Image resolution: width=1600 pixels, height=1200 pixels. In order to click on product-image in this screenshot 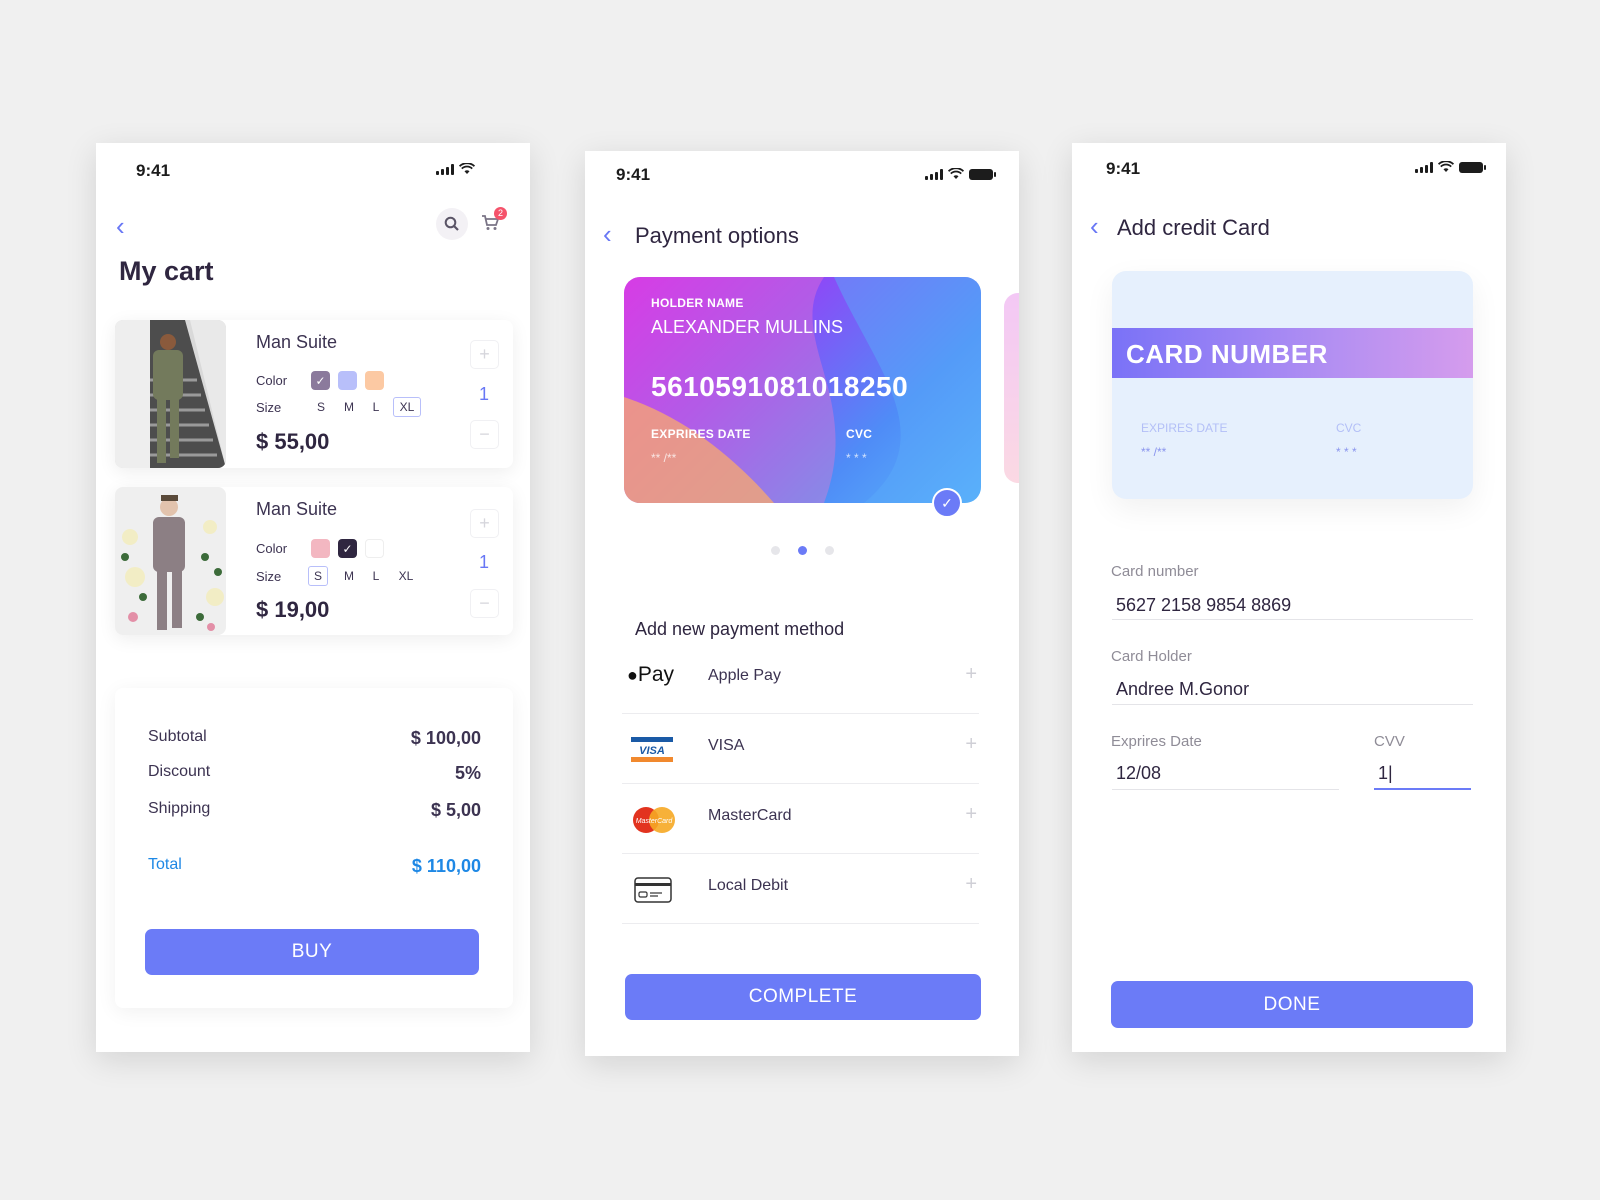, I will do `click(170, 561)`.